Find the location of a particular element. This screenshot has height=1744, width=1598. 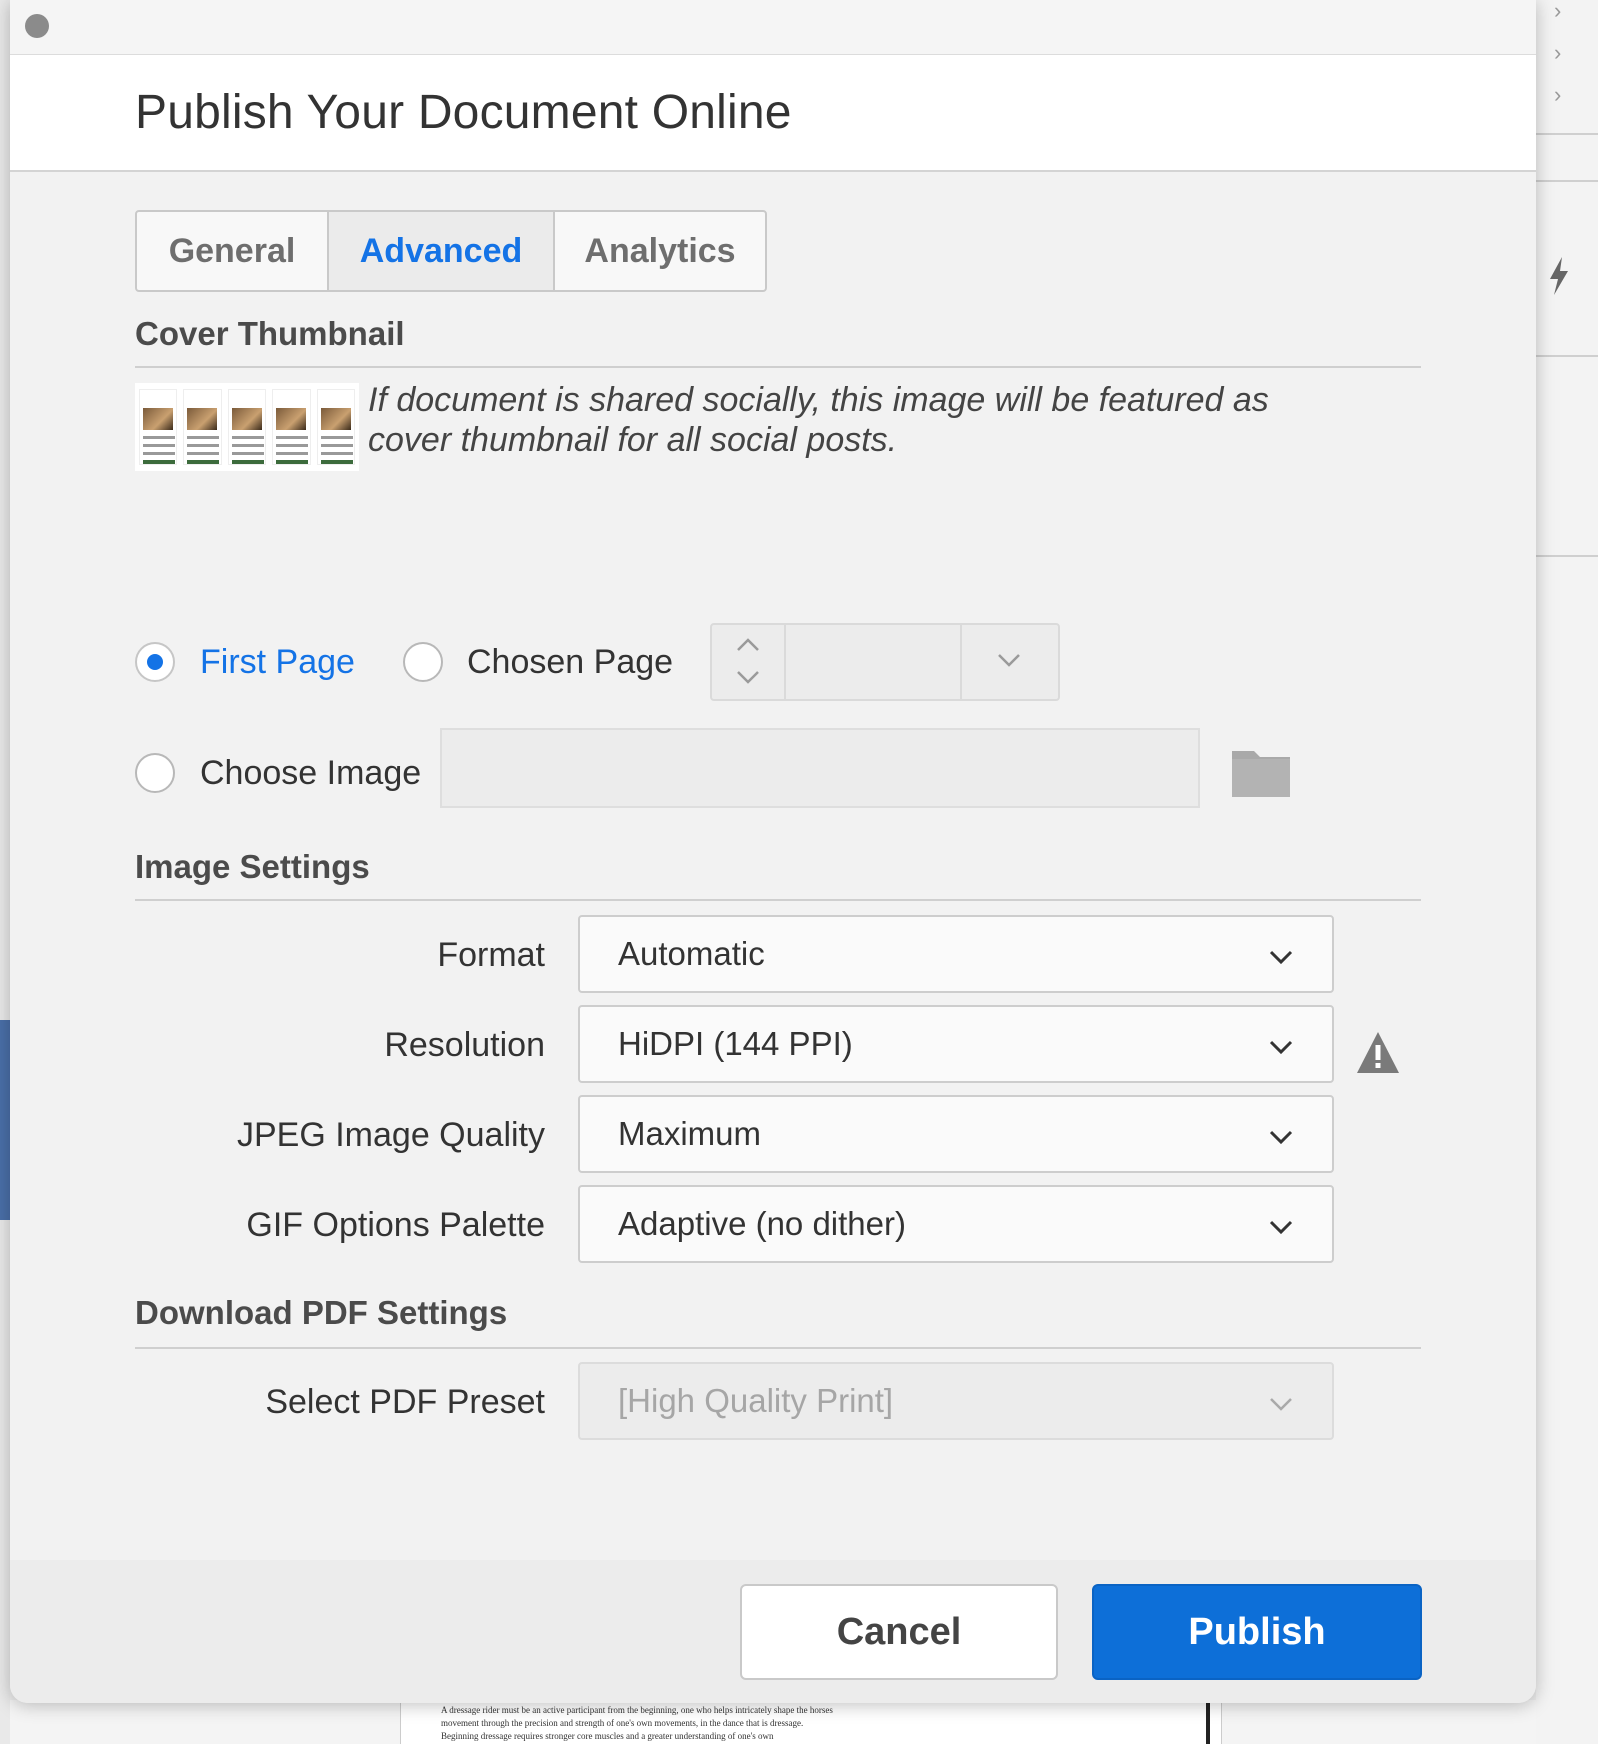

jpeg-quality-label: JPEG Image Quality is located at coordinates (390, 1135).